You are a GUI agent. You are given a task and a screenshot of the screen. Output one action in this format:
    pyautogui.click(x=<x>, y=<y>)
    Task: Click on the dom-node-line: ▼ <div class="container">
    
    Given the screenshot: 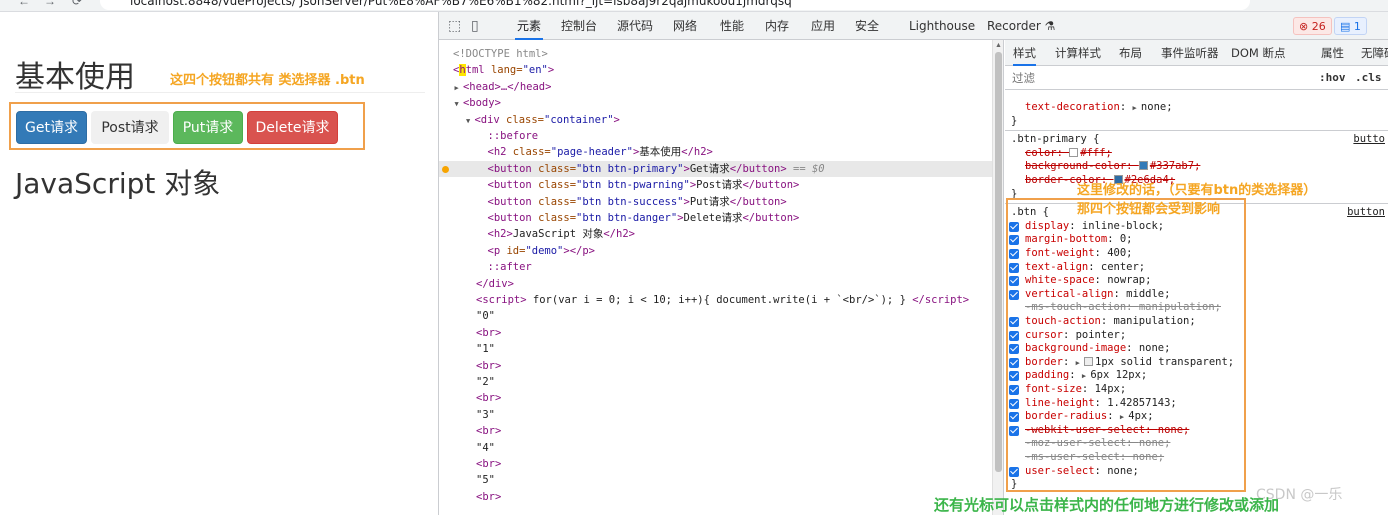 What is the action you would take?
    pyautogui.click(x=715, y=120)
    